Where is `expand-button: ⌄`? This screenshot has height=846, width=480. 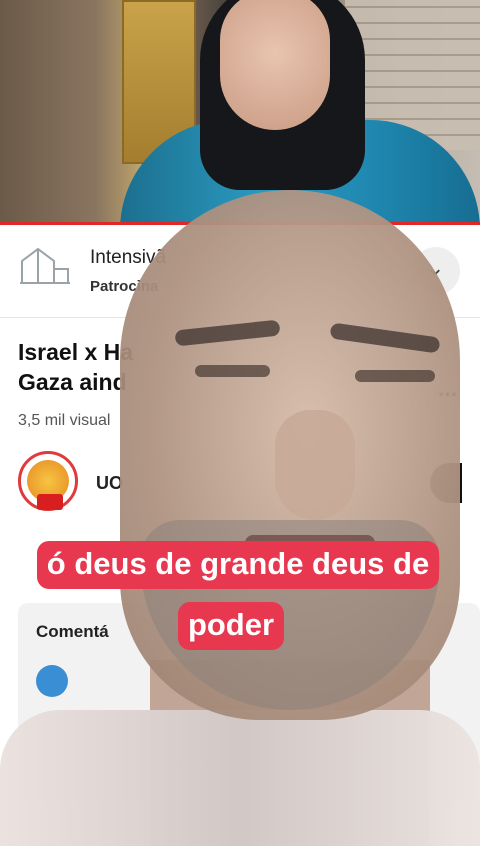
expand-button: ⌄ is located at coordinates (436, 271).